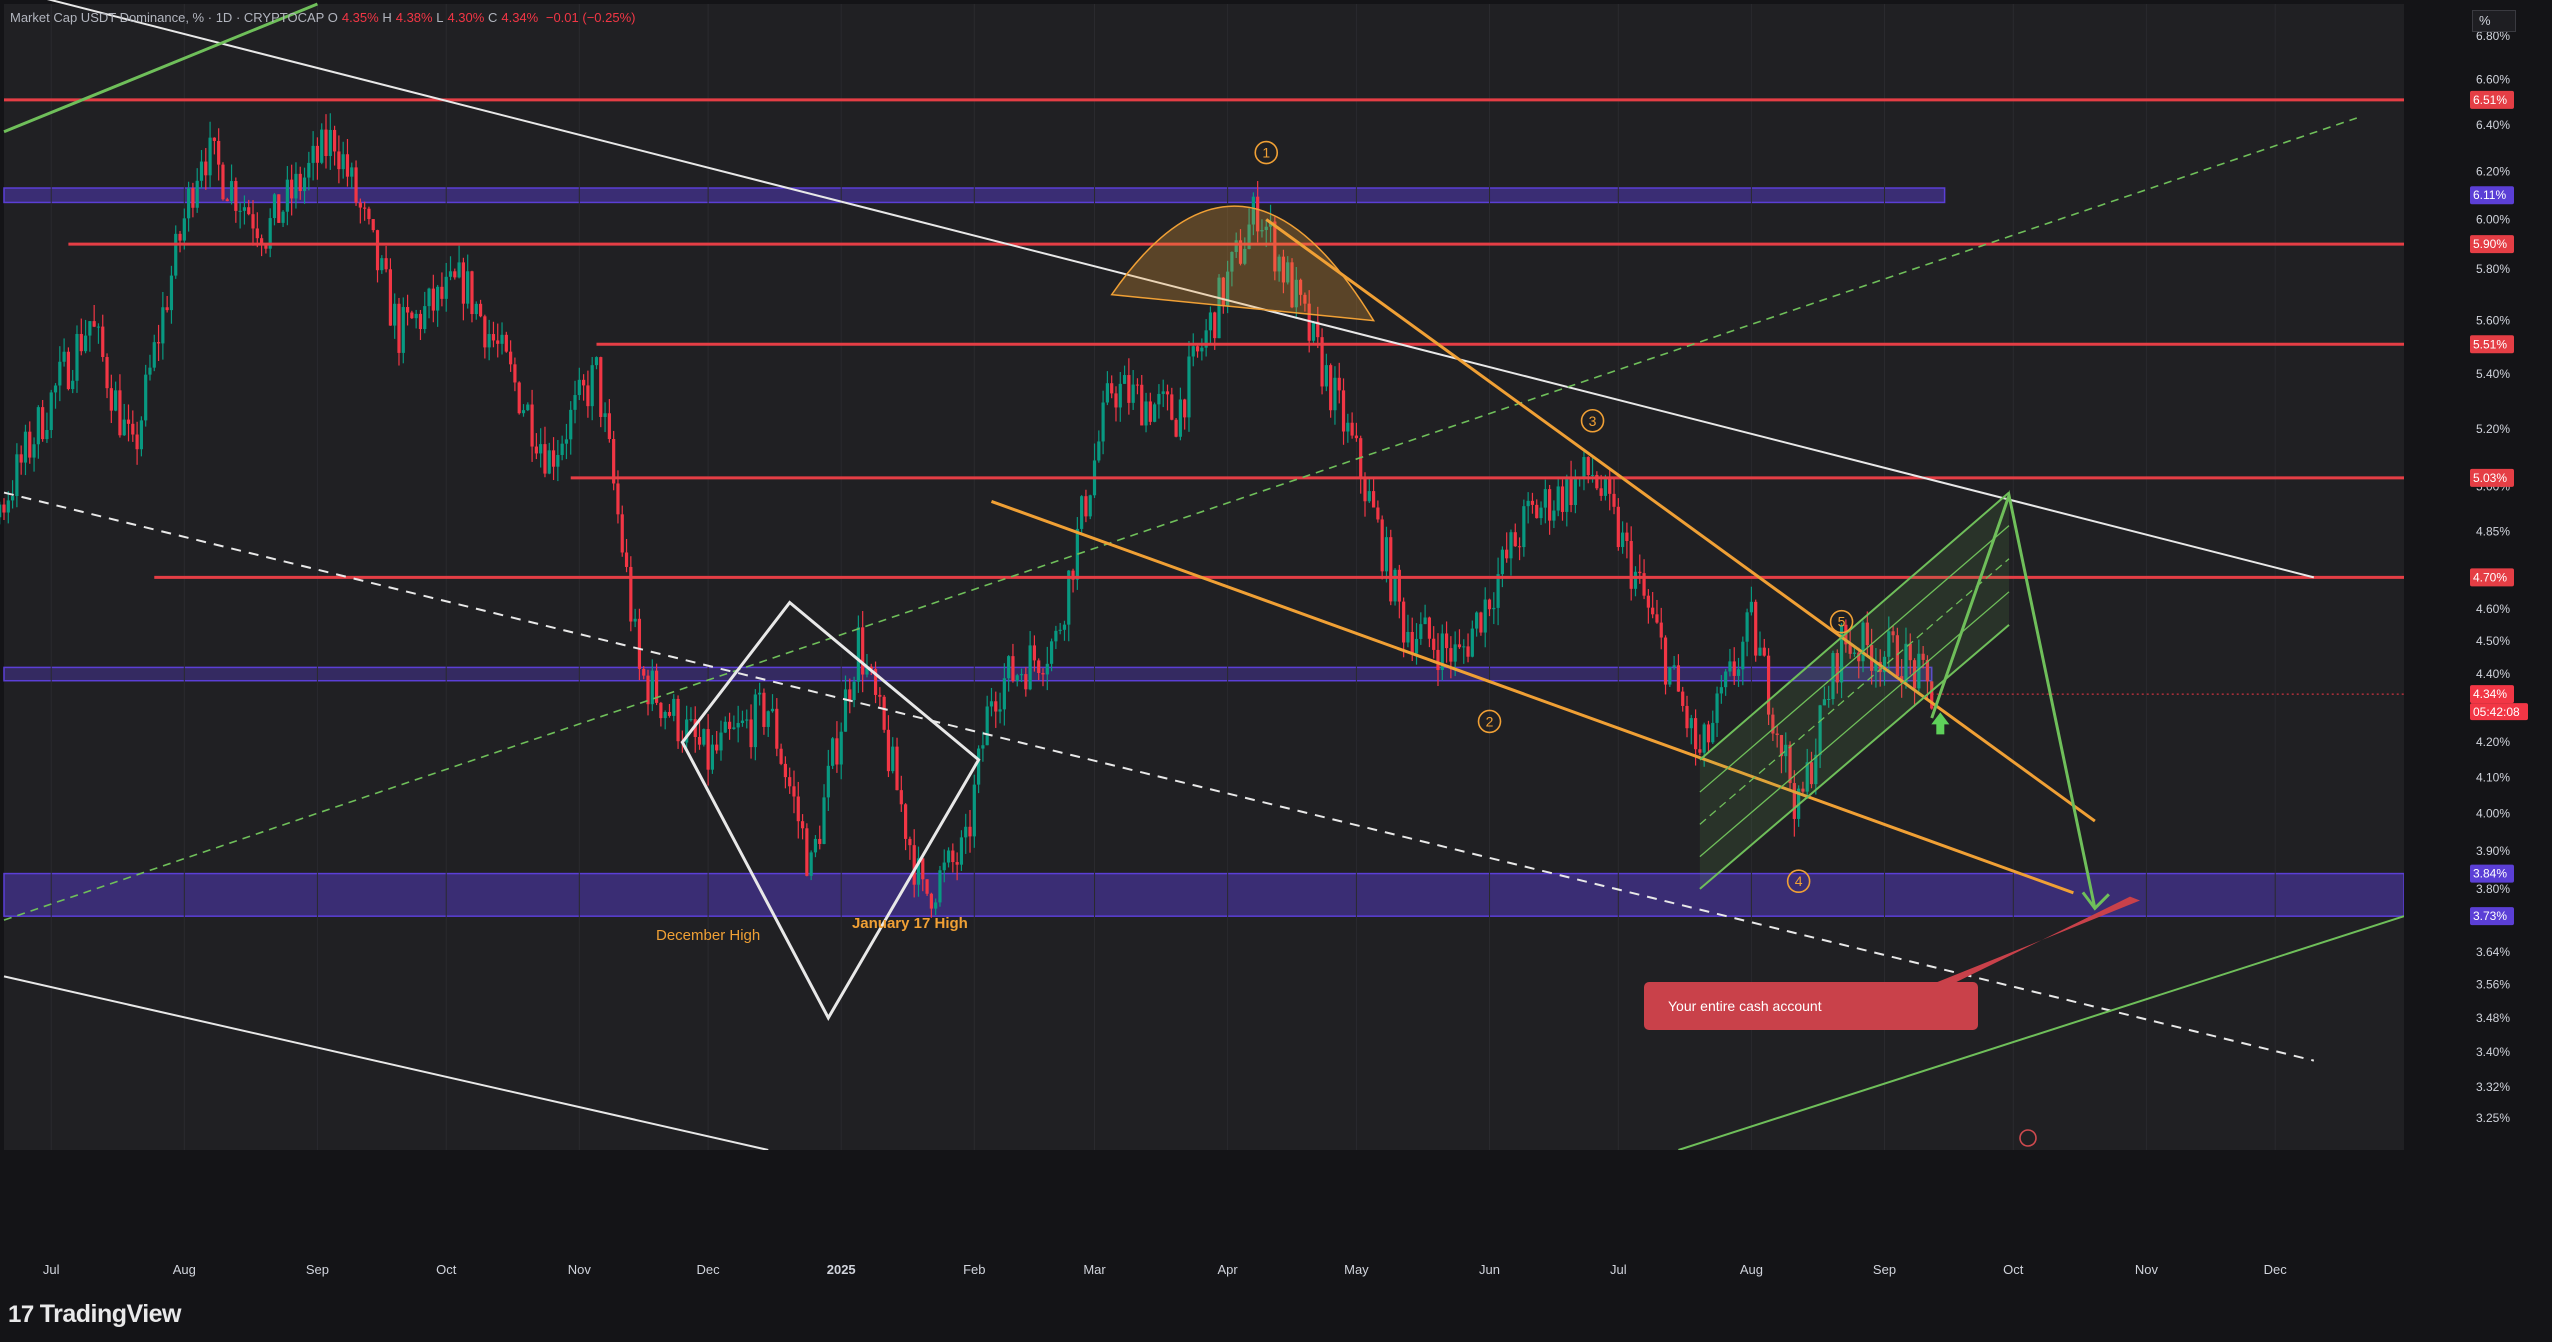  Describe the element at coordinates (95, 1314) in the screenshot. I see `brand: 17 TradingView` at that location.